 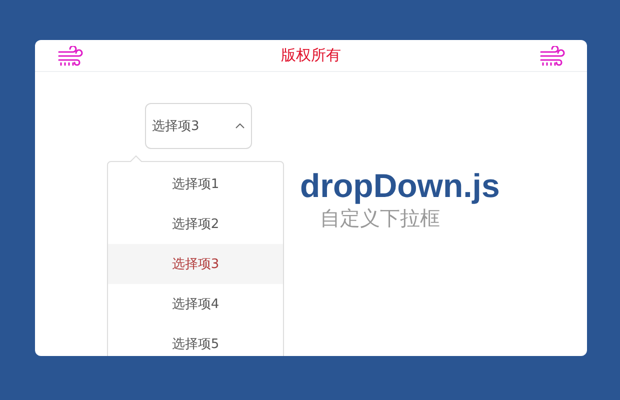 What do you see at coordinates (195, 340) in the screenshot?
I see `dropdown-option: 选择项5` at bounding box center [195, 340].